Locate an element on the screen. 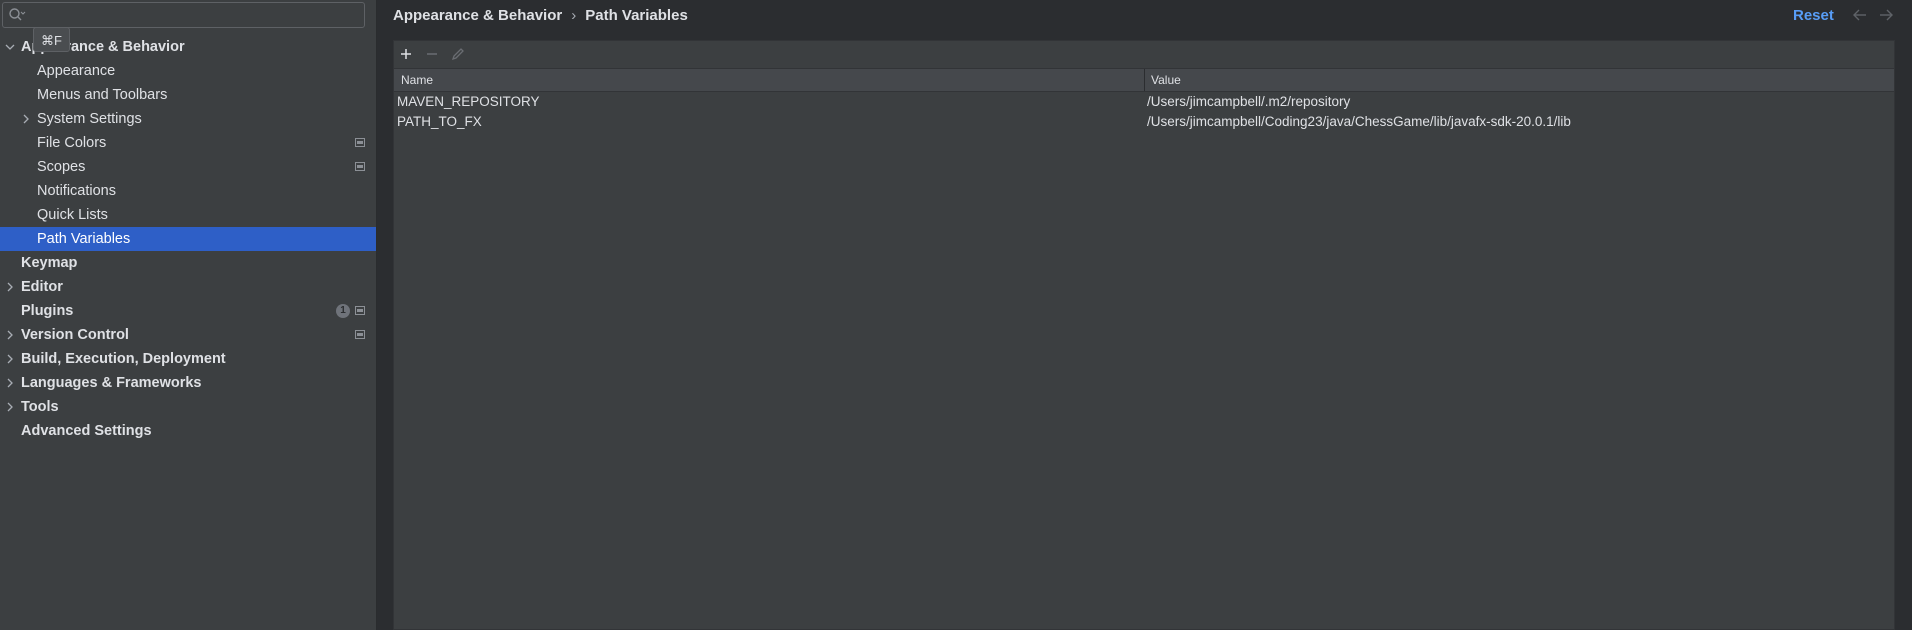 The image size is (1912, 630). sidebar-item-label: System Settings is located at coordinates (89, 119).